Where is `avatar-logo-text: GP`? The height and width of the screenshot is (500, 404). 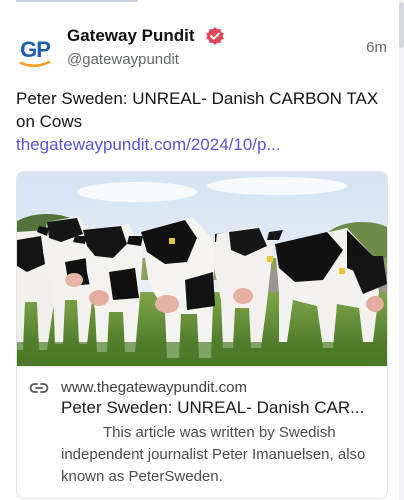
avatar-logo-text: GP is located at coordinates (35, 49).